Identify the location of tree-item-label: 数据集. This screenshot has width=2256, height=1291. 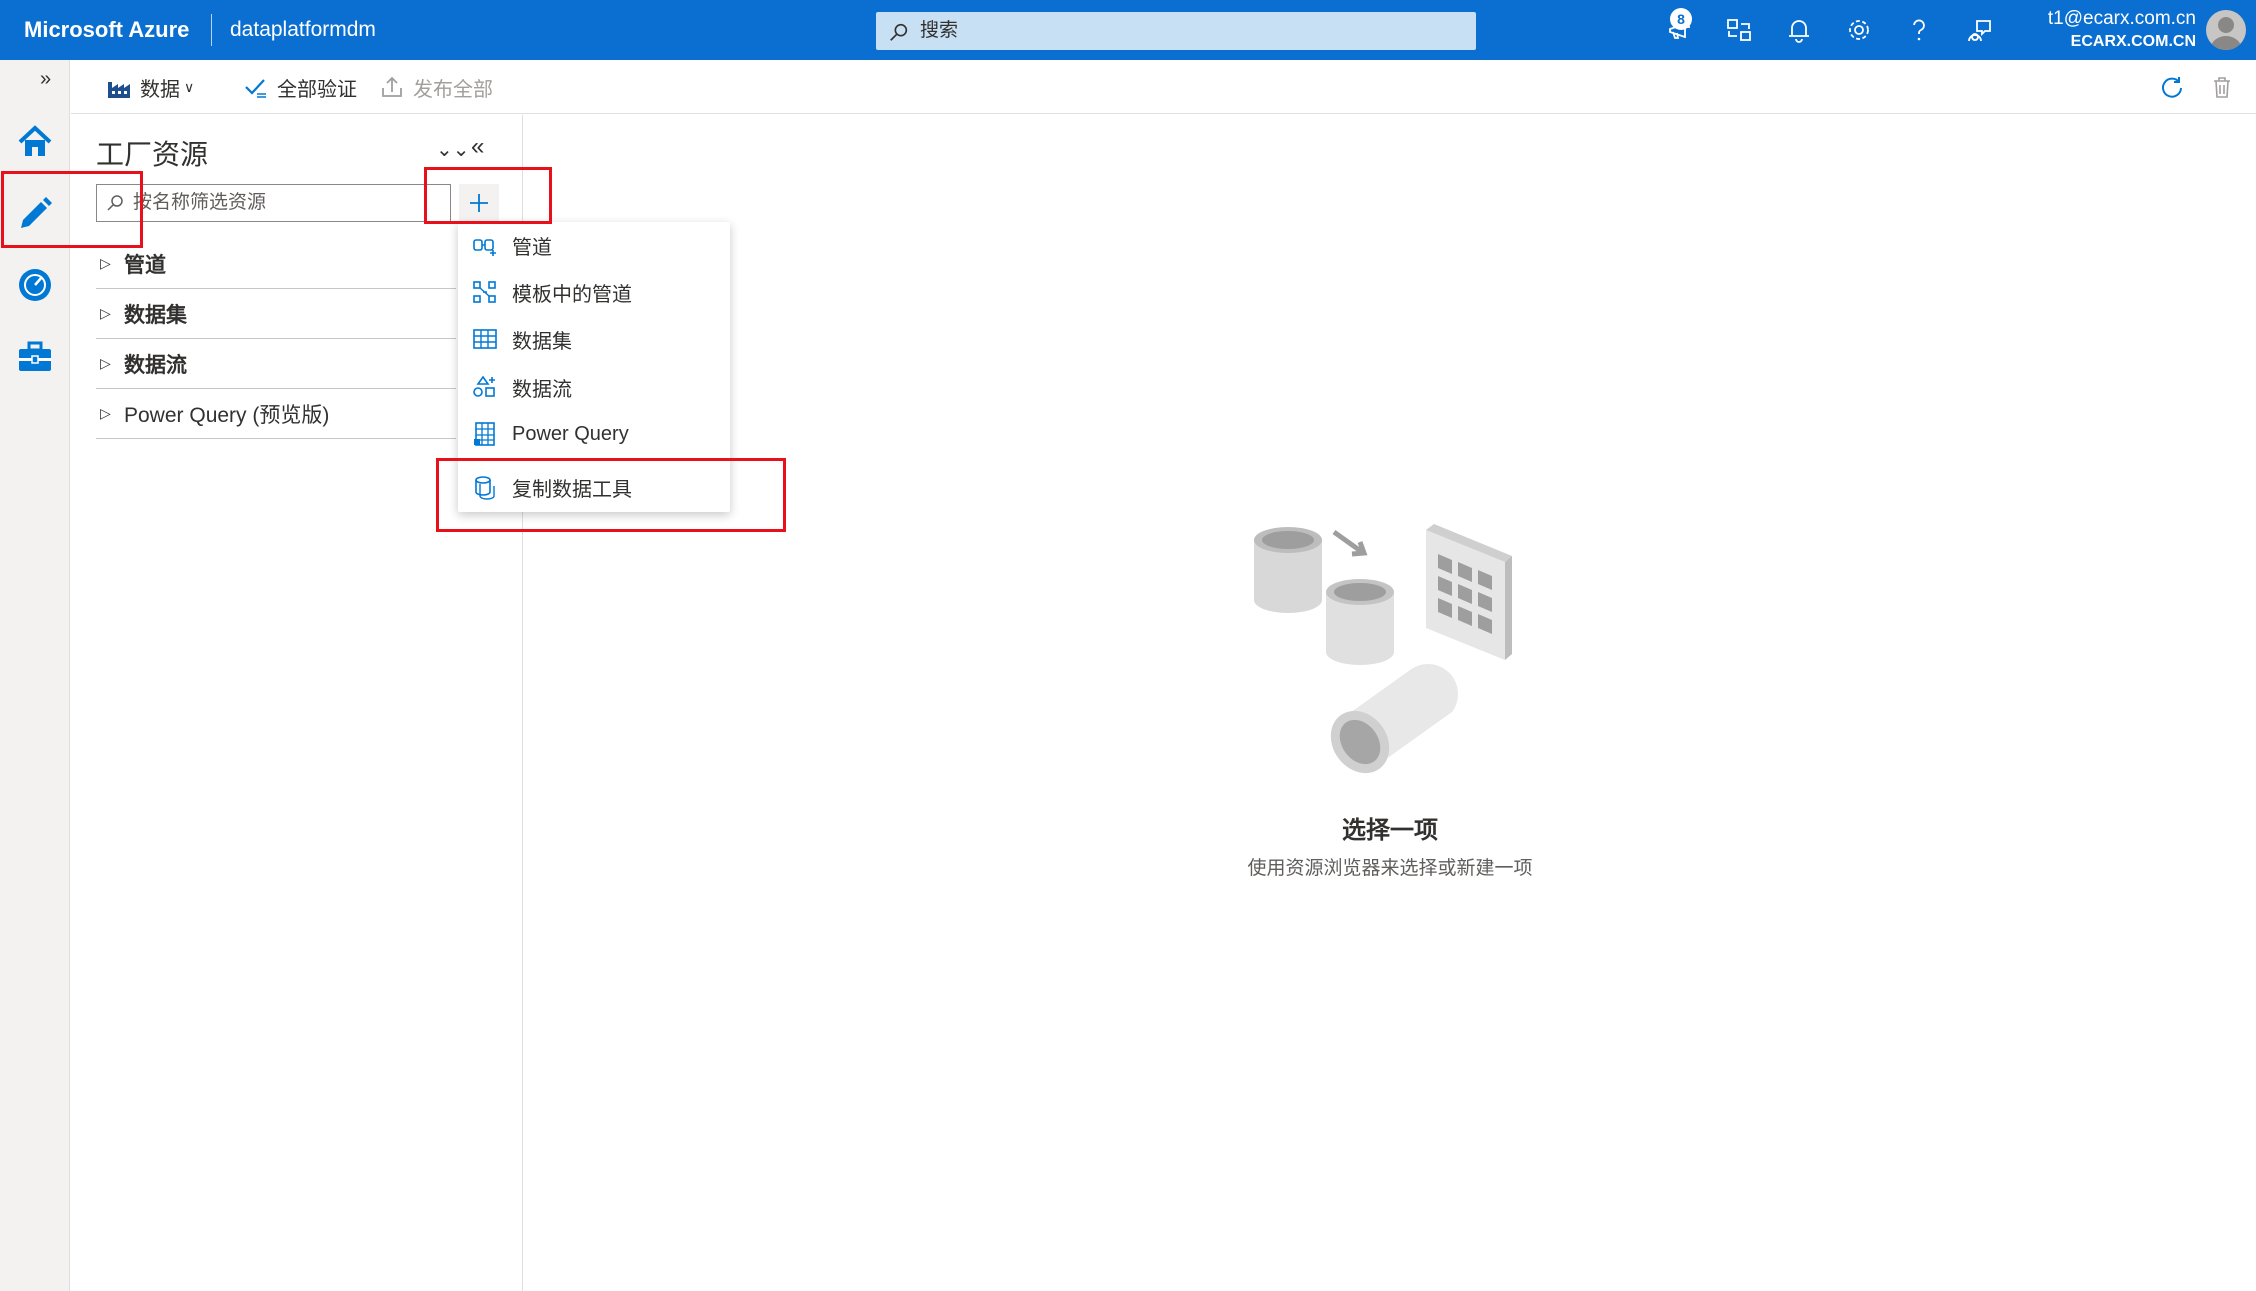
(155, 315).